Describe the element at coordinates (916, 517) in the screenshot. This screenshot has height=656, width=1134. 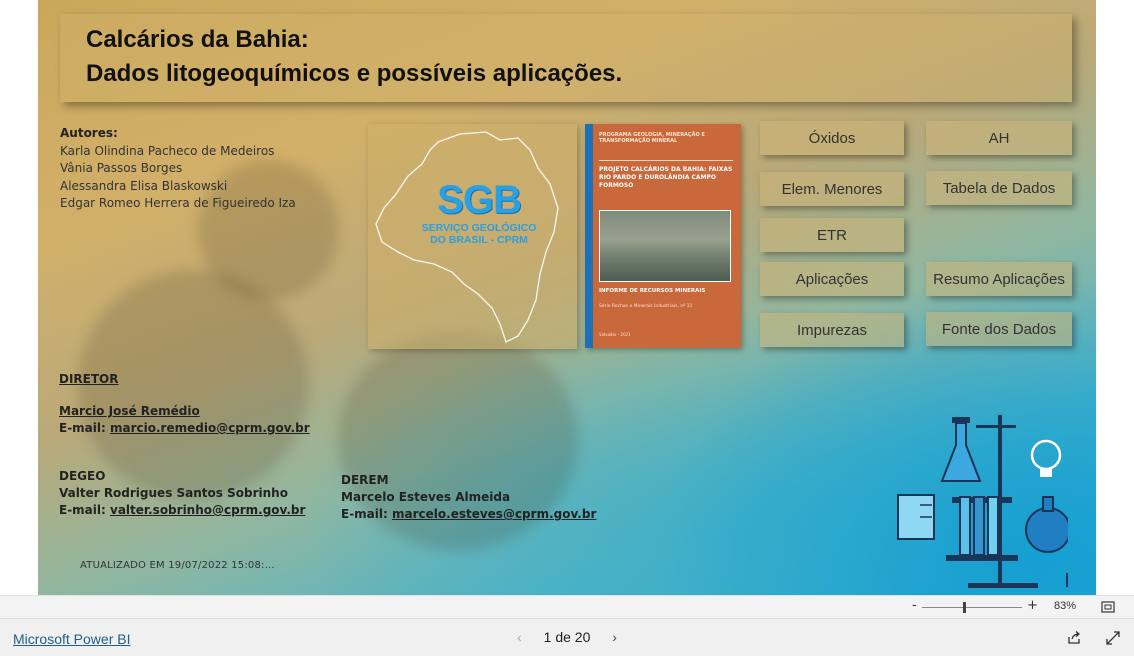
I see `beaker-icon` at that location.